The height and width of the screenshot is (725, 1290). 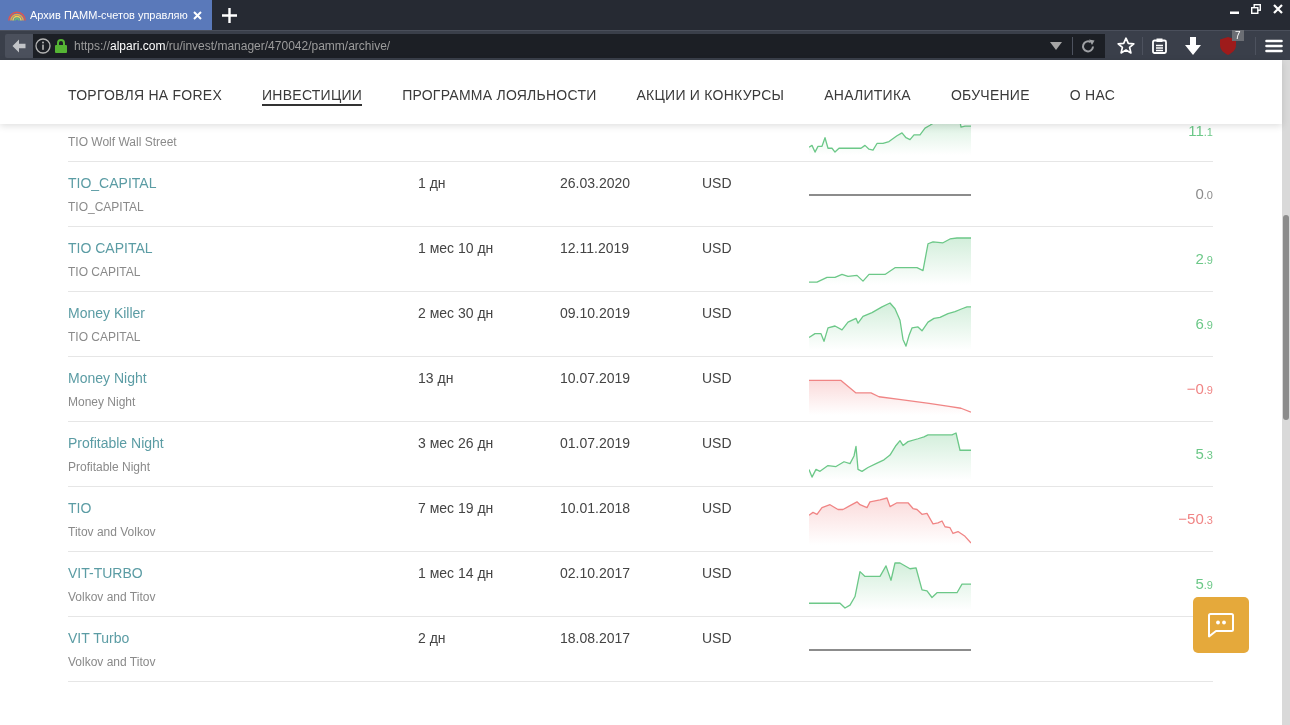 What do you see at coordinates (1199, 389) in the screenshot?
I see `return-value: −0.9` at bounding box center [1199, 389].